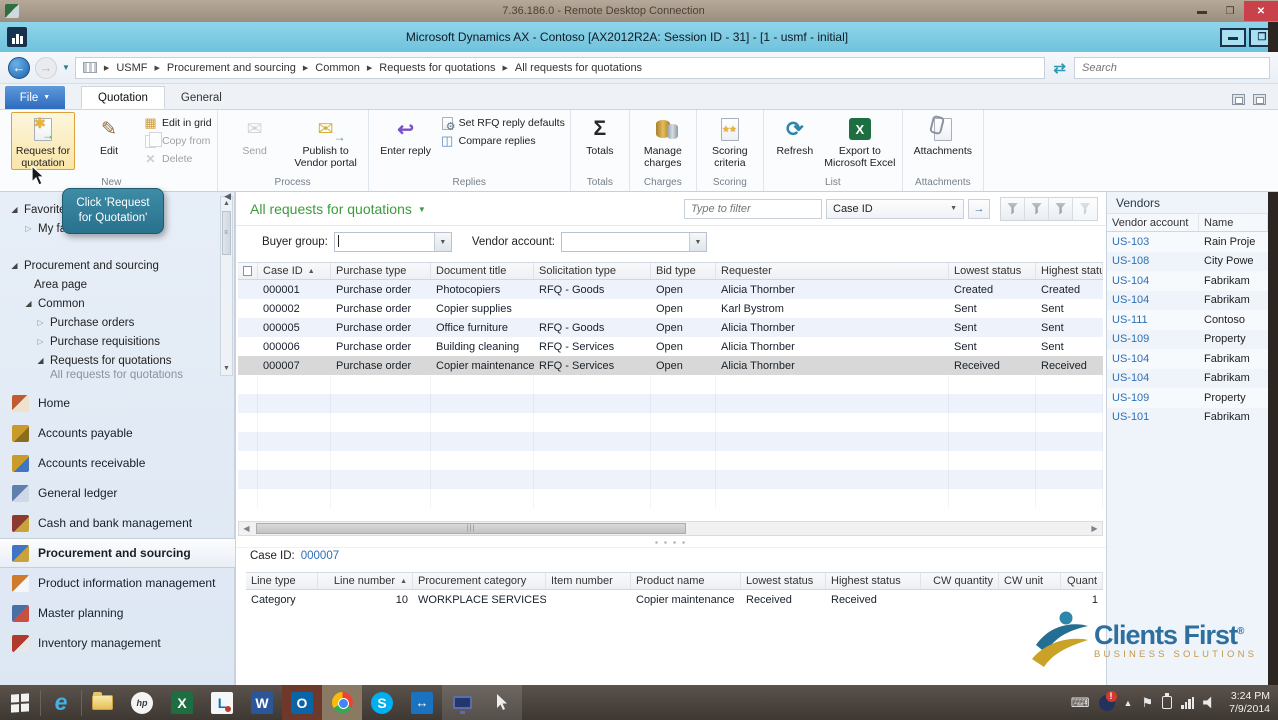  Describe the element at coordinates (1013, 208) in the screenshot. I see `filter-button` at that location.